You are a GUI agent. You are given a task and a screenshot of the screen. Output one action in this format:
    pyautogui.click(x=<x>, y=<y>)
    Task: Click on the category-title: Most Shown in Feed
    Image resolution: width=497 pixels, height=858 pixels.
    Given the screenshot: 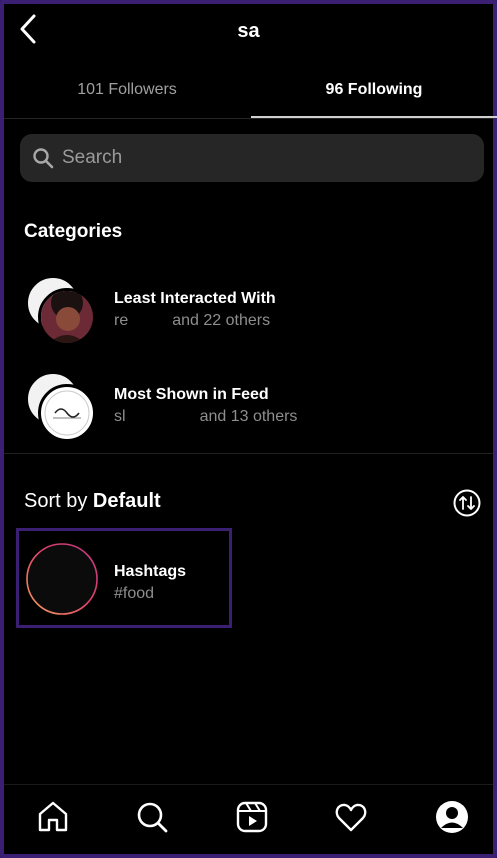 What is the action you would take?
    pyautogui.click(x=191, y=394)
    